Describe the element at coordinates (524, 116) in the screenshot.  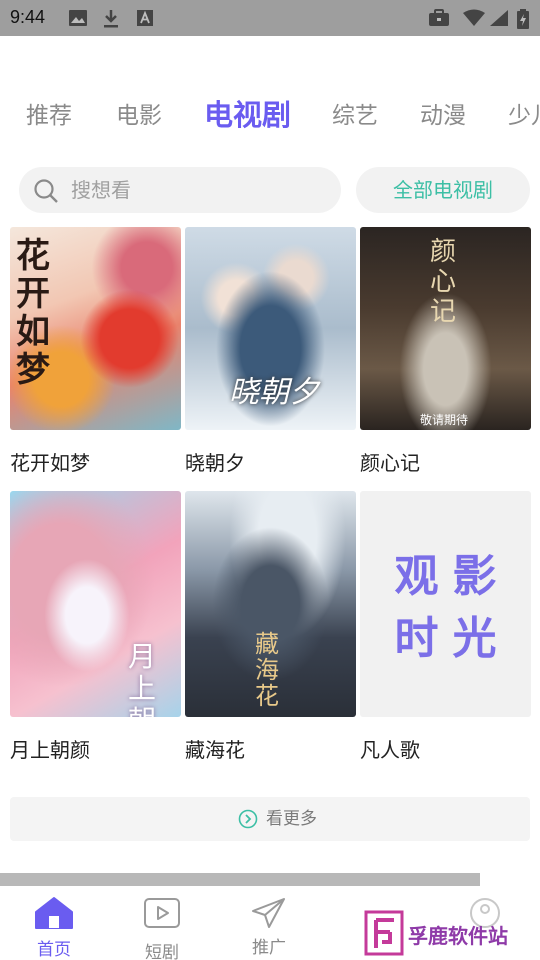
I see `tab-kids: 少儿` at that location.